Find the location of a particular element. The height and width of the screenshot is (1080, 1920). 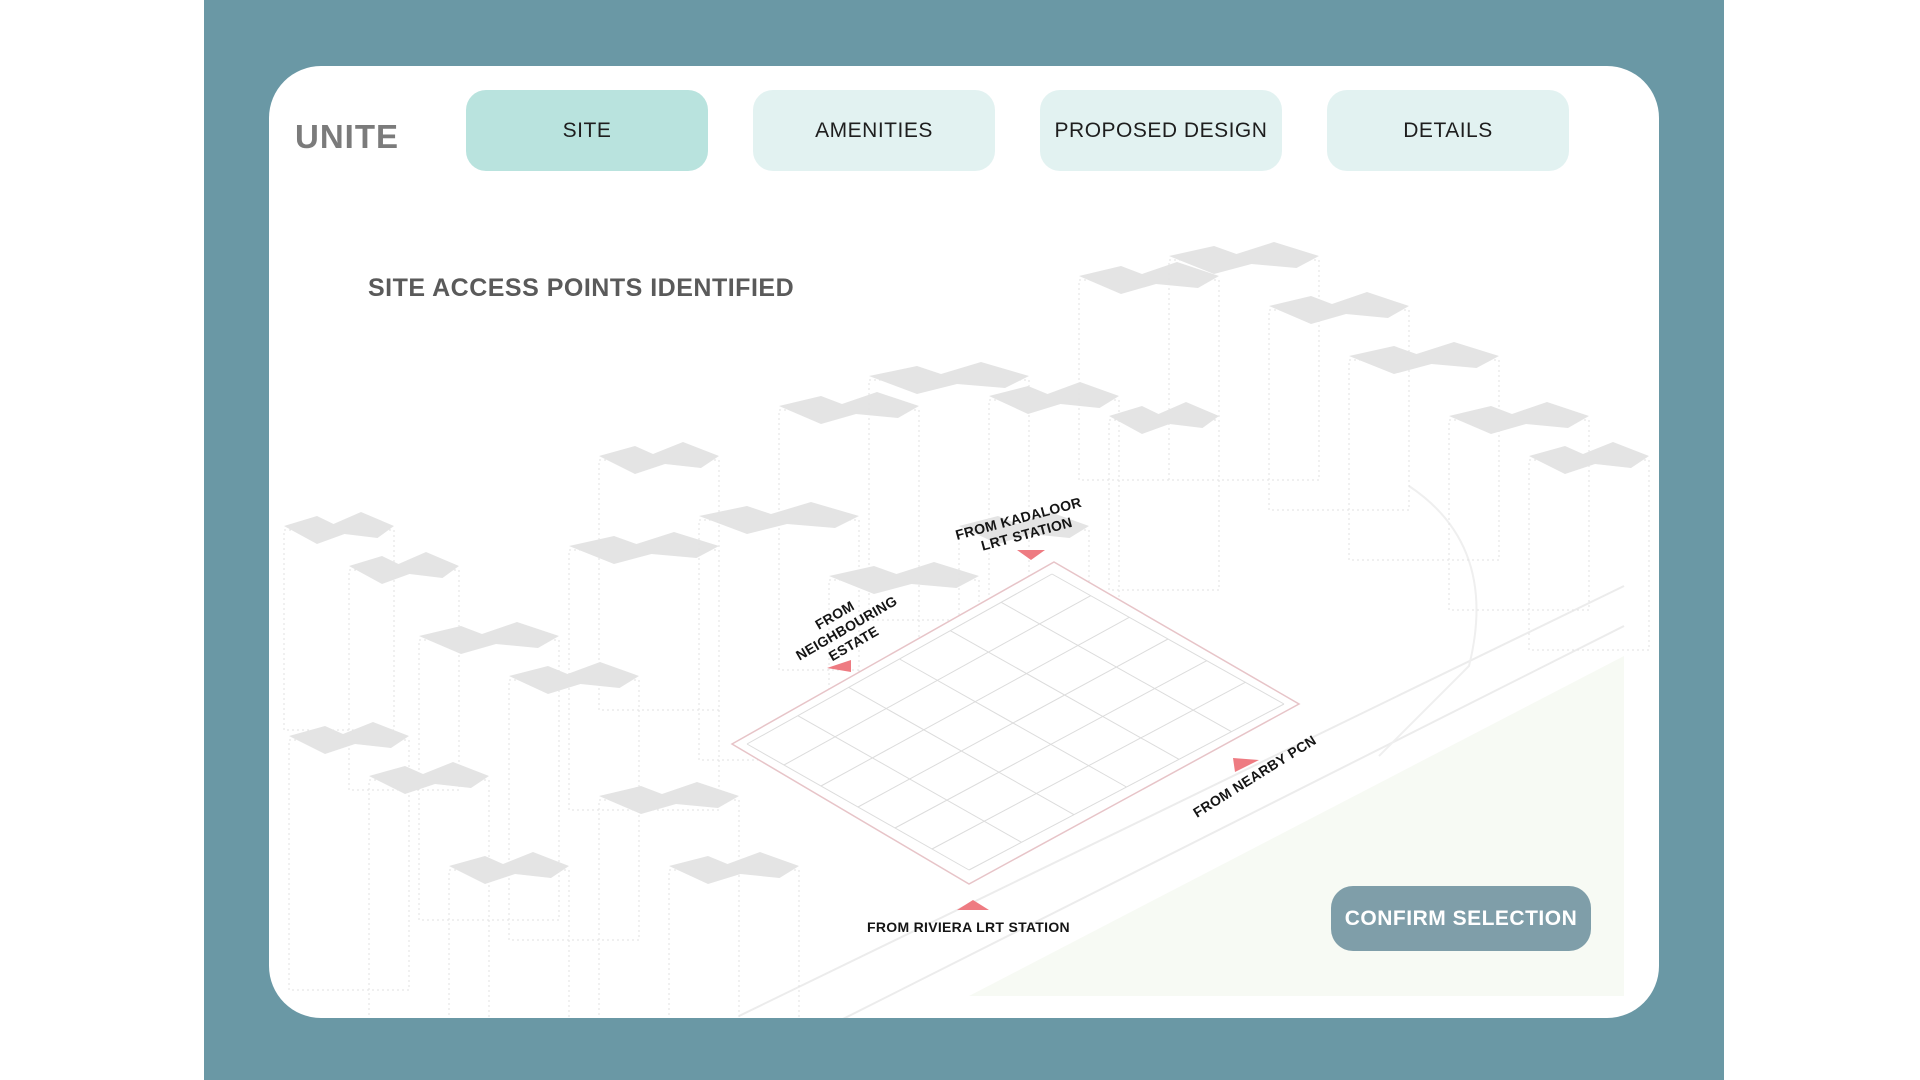

site-grid is located at coordinates (1015, 723).